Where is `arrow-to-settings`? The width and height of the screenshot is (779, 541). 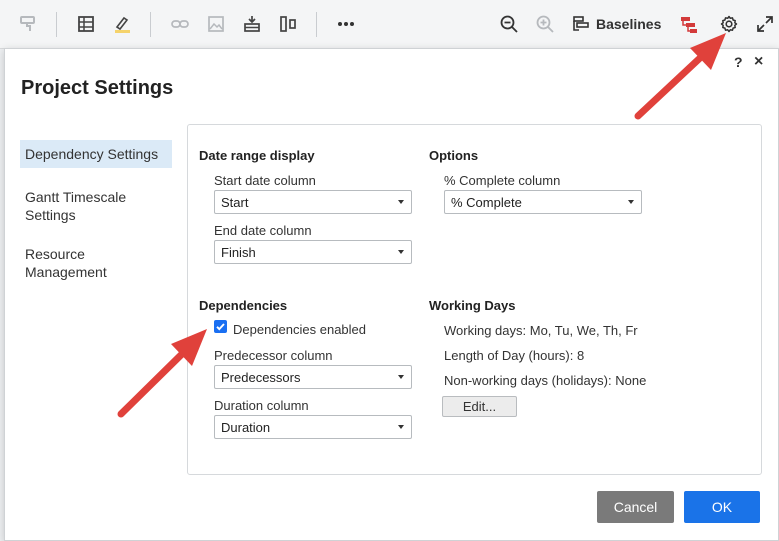
arrow-to-settings is located at coordinates (680, 76).